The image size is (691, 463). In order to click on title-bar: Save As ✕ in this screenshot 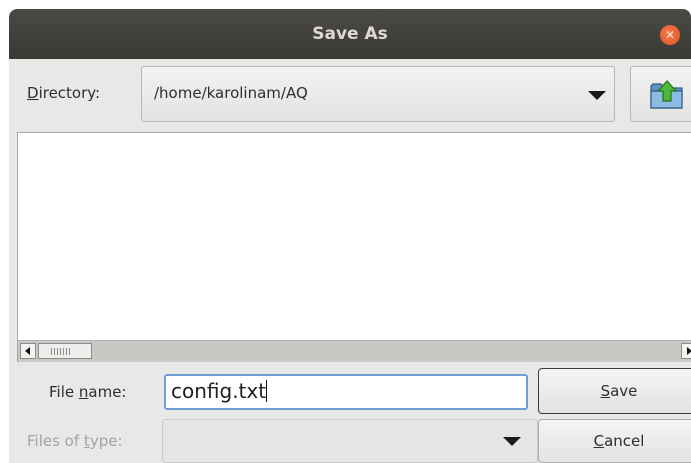, I will do `click(350, 34)`.